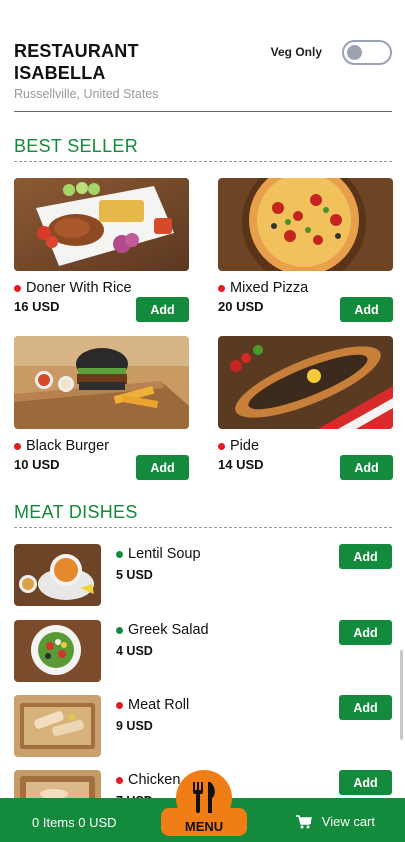 Image resolution: width=405 pixels, height=842 pixels. I want to click on product-name-row: Doner With Rice, so click(101, 288).